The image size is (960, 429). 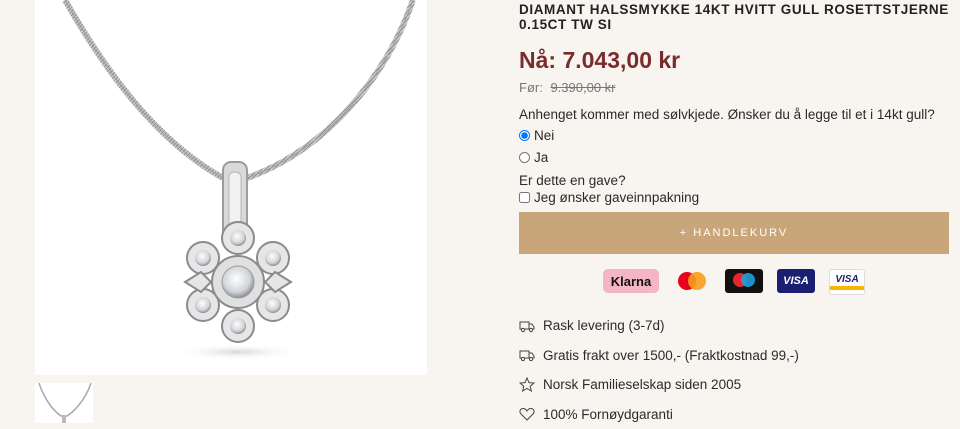 I want to click on usp-satisfaction-text: 100% Fornøydgaranti, so click(x=608, y=414).